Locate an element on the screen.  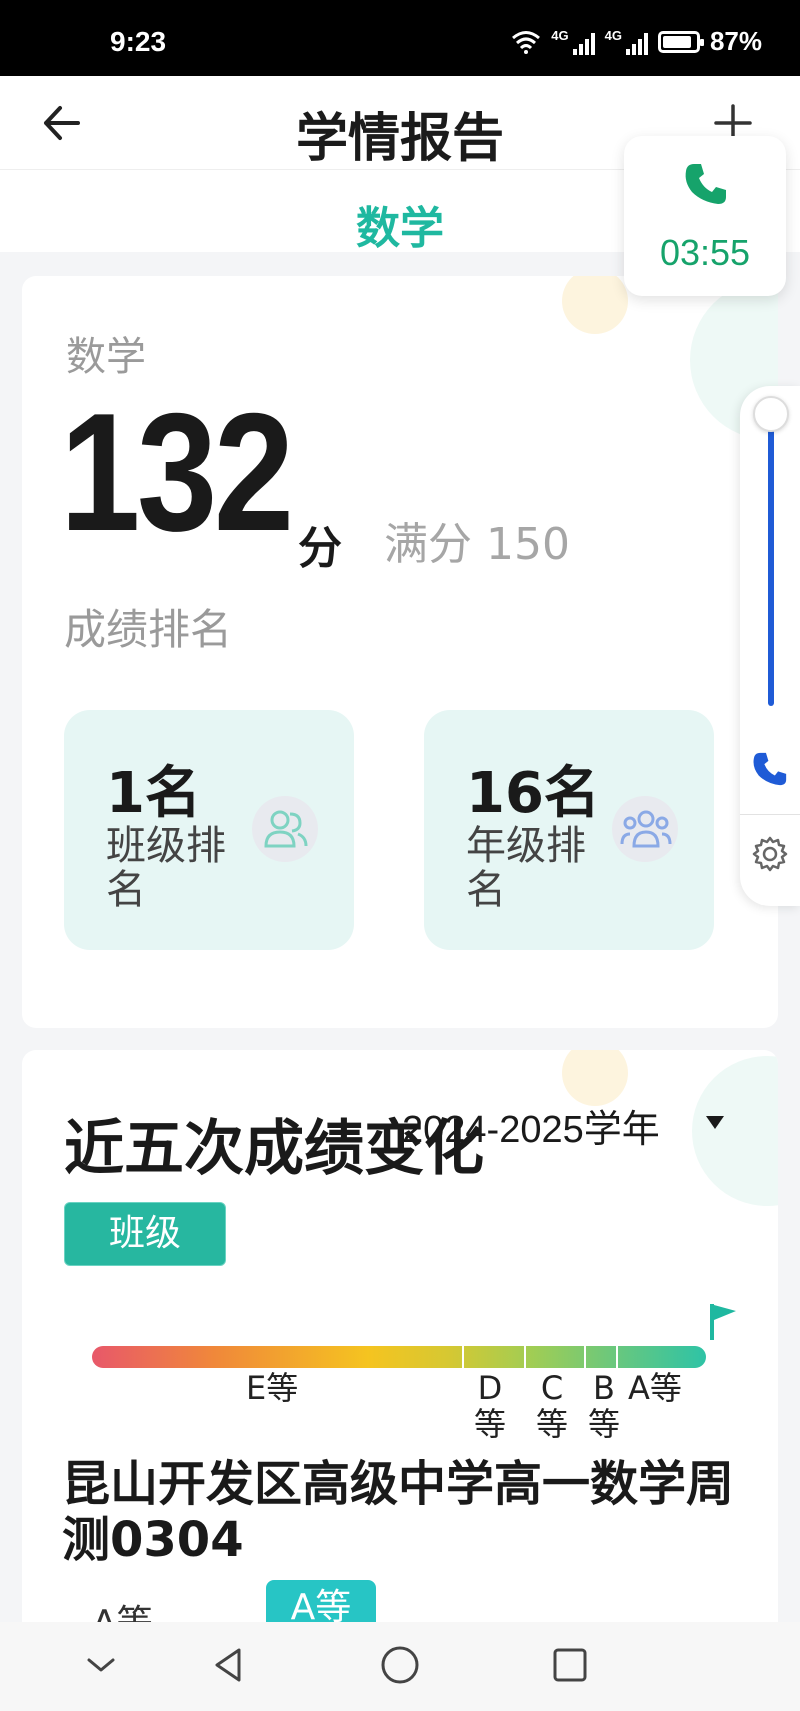
full-score: 满分 150 is located at coordinates (477, 544).